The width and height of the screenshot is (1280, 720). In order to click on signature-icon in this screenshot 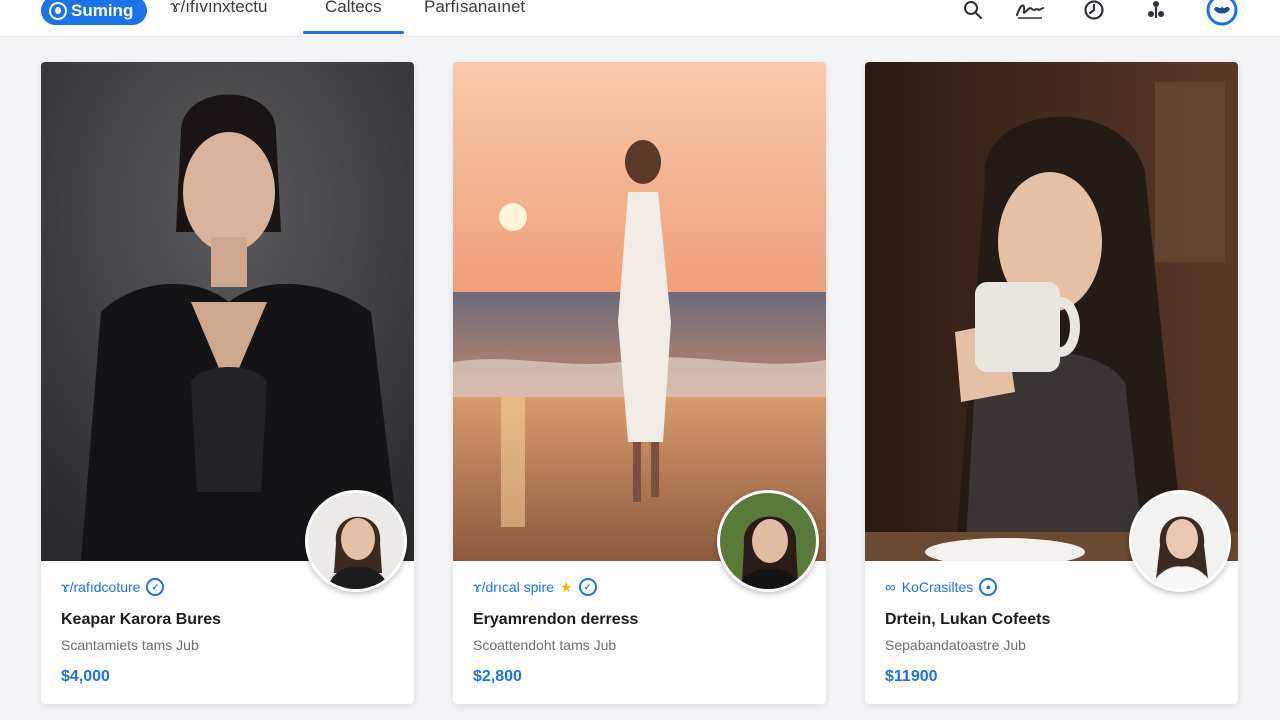, I will do `click(1030, 12)`.